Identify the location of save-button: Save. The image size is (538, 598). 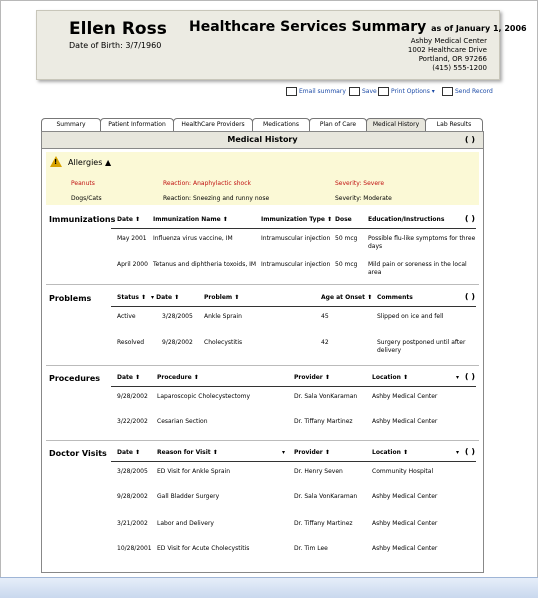
(363, 93).